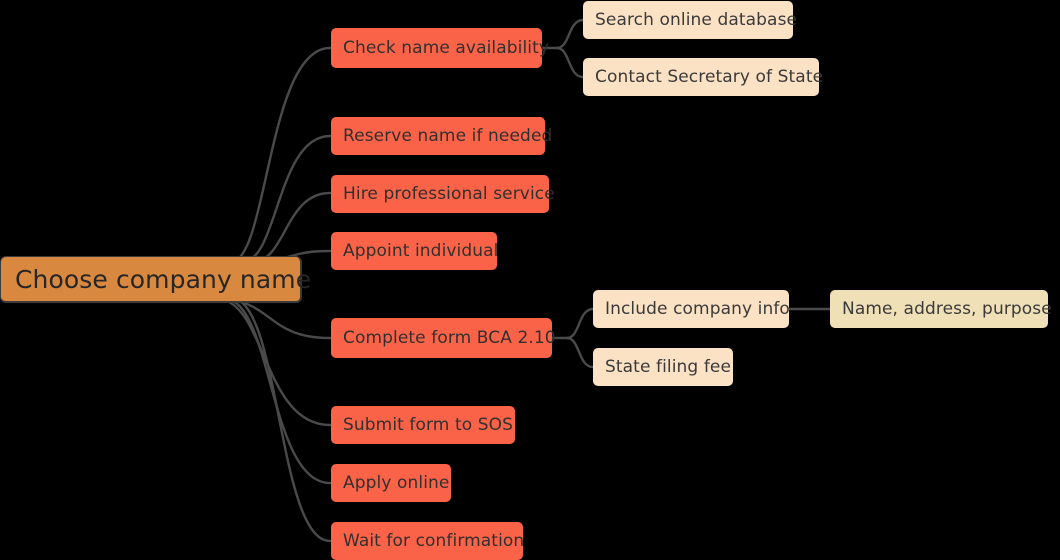 Image resolution: width=1060 pixels, height=560 pixels. Describe the element at coordinates (709, 77) in the screenshot. I see `node-label: Contact Secretary of State` at that location.